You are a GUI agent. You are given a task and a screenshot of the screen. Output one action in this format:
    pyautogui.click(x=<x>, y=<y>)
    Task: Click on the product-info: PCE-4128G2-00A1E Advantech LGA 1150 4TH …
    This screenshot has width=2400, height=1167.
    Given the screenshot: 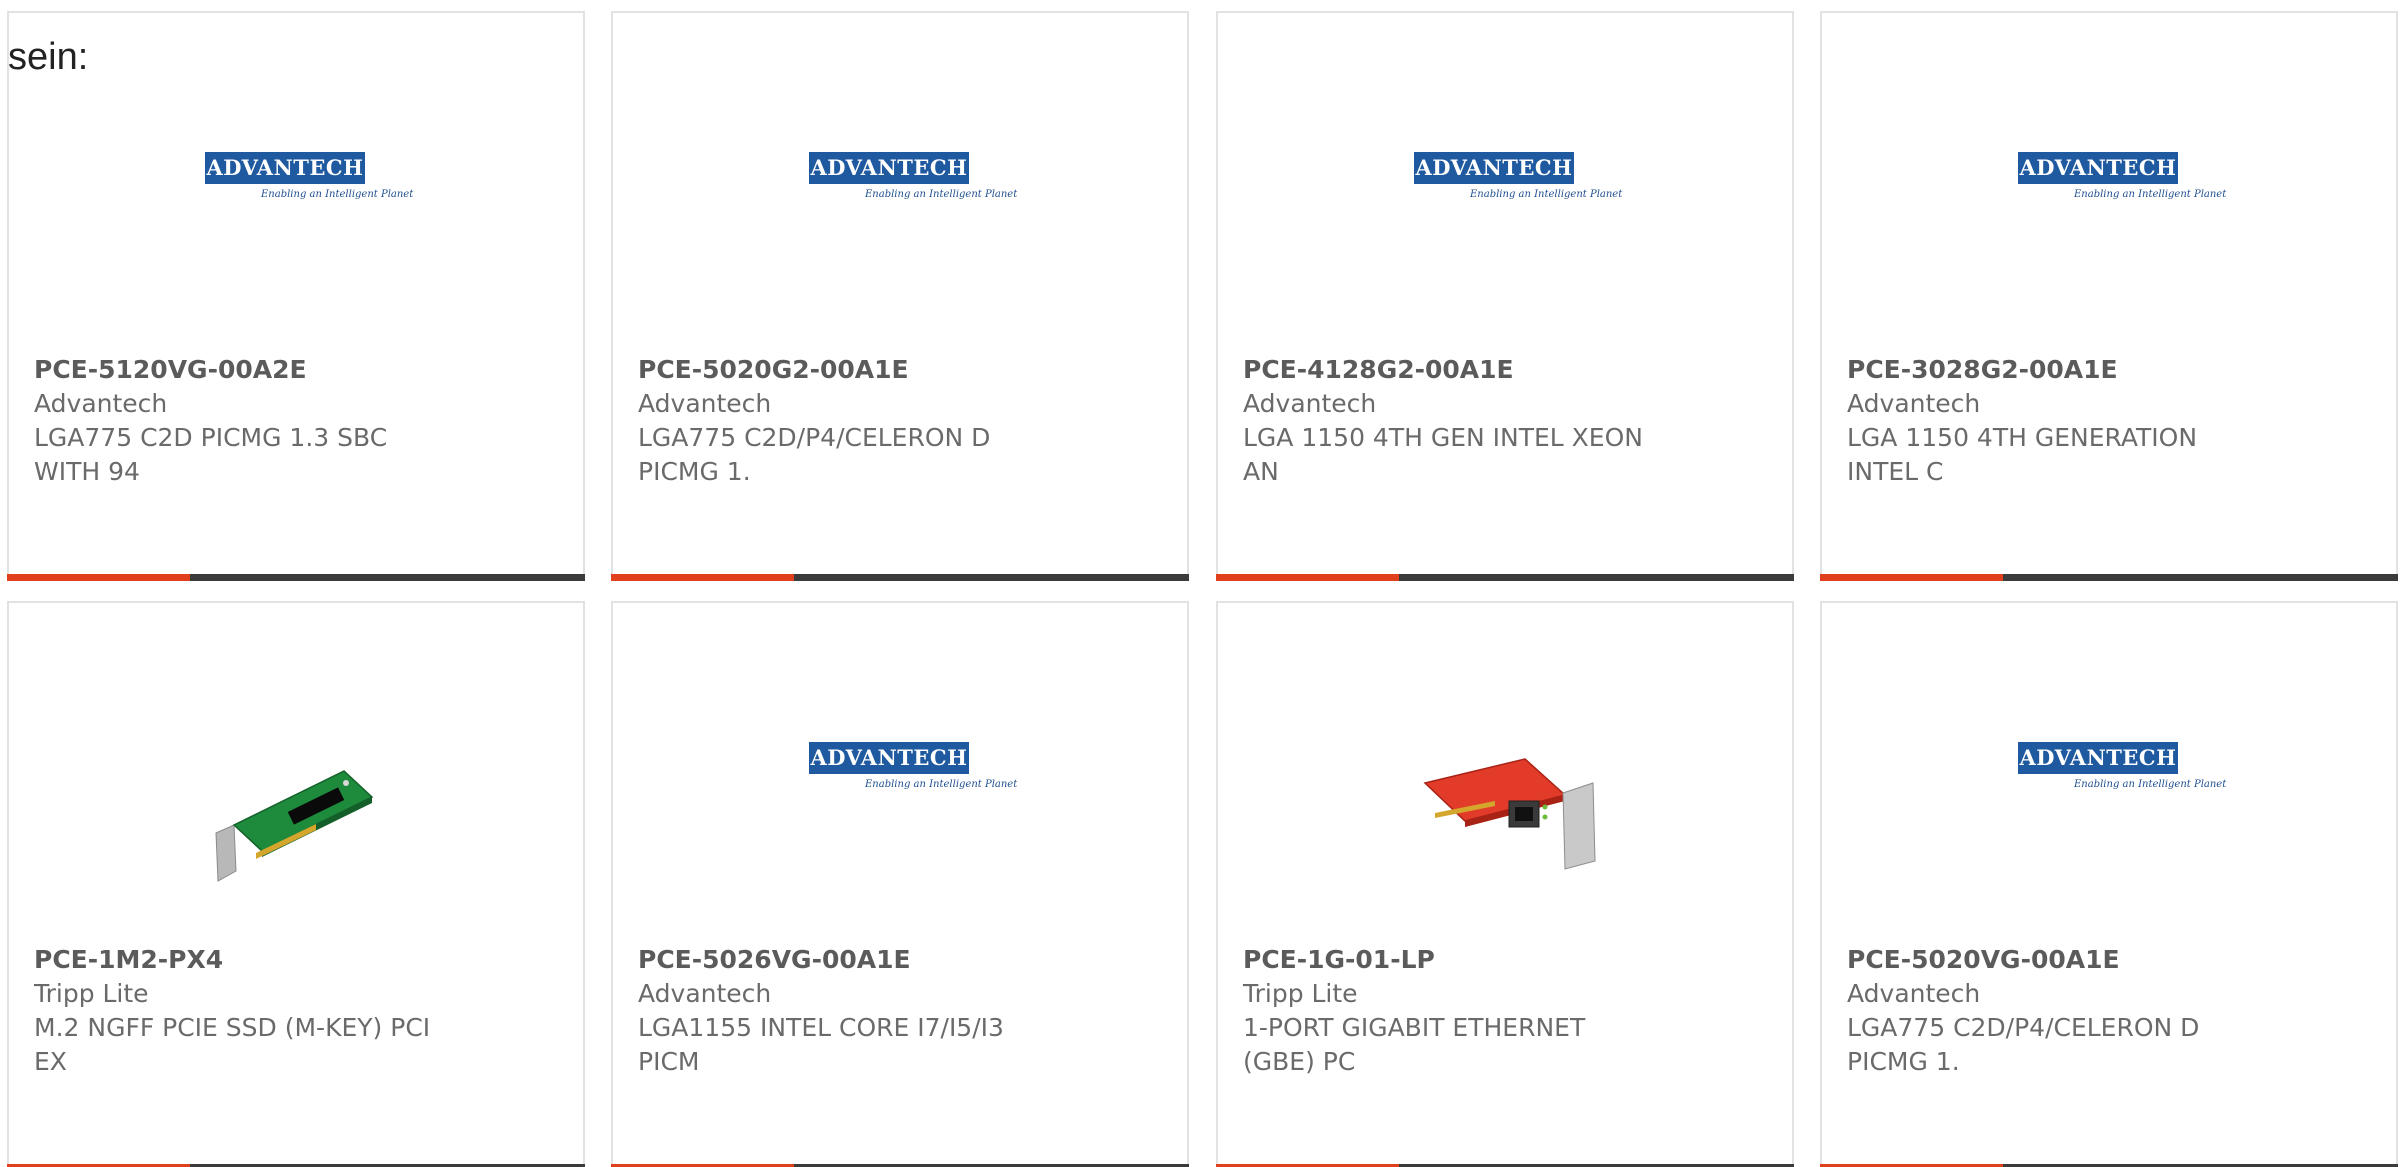 What is the action you would take?
    pyautogui.click(x=1473, y=421)
    